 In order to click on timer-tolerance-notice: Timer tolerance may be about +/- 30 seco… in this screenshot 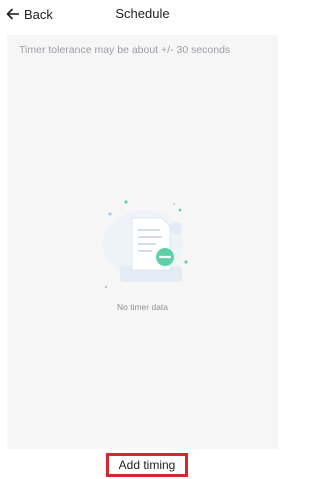, I will do `click(125, 50)`.